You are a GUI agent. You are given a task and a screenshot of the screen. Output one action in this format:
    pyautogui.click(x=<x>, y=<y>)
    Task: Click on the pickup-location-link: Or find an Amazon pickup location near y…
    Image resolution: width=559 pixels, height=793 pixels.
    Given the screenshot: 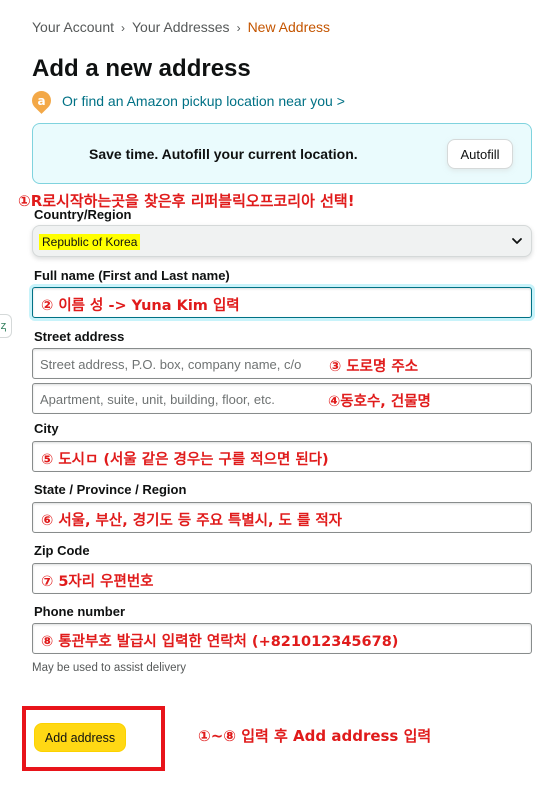 What is the action you would take?
    pyautogui.click(x=203, y=101)
    